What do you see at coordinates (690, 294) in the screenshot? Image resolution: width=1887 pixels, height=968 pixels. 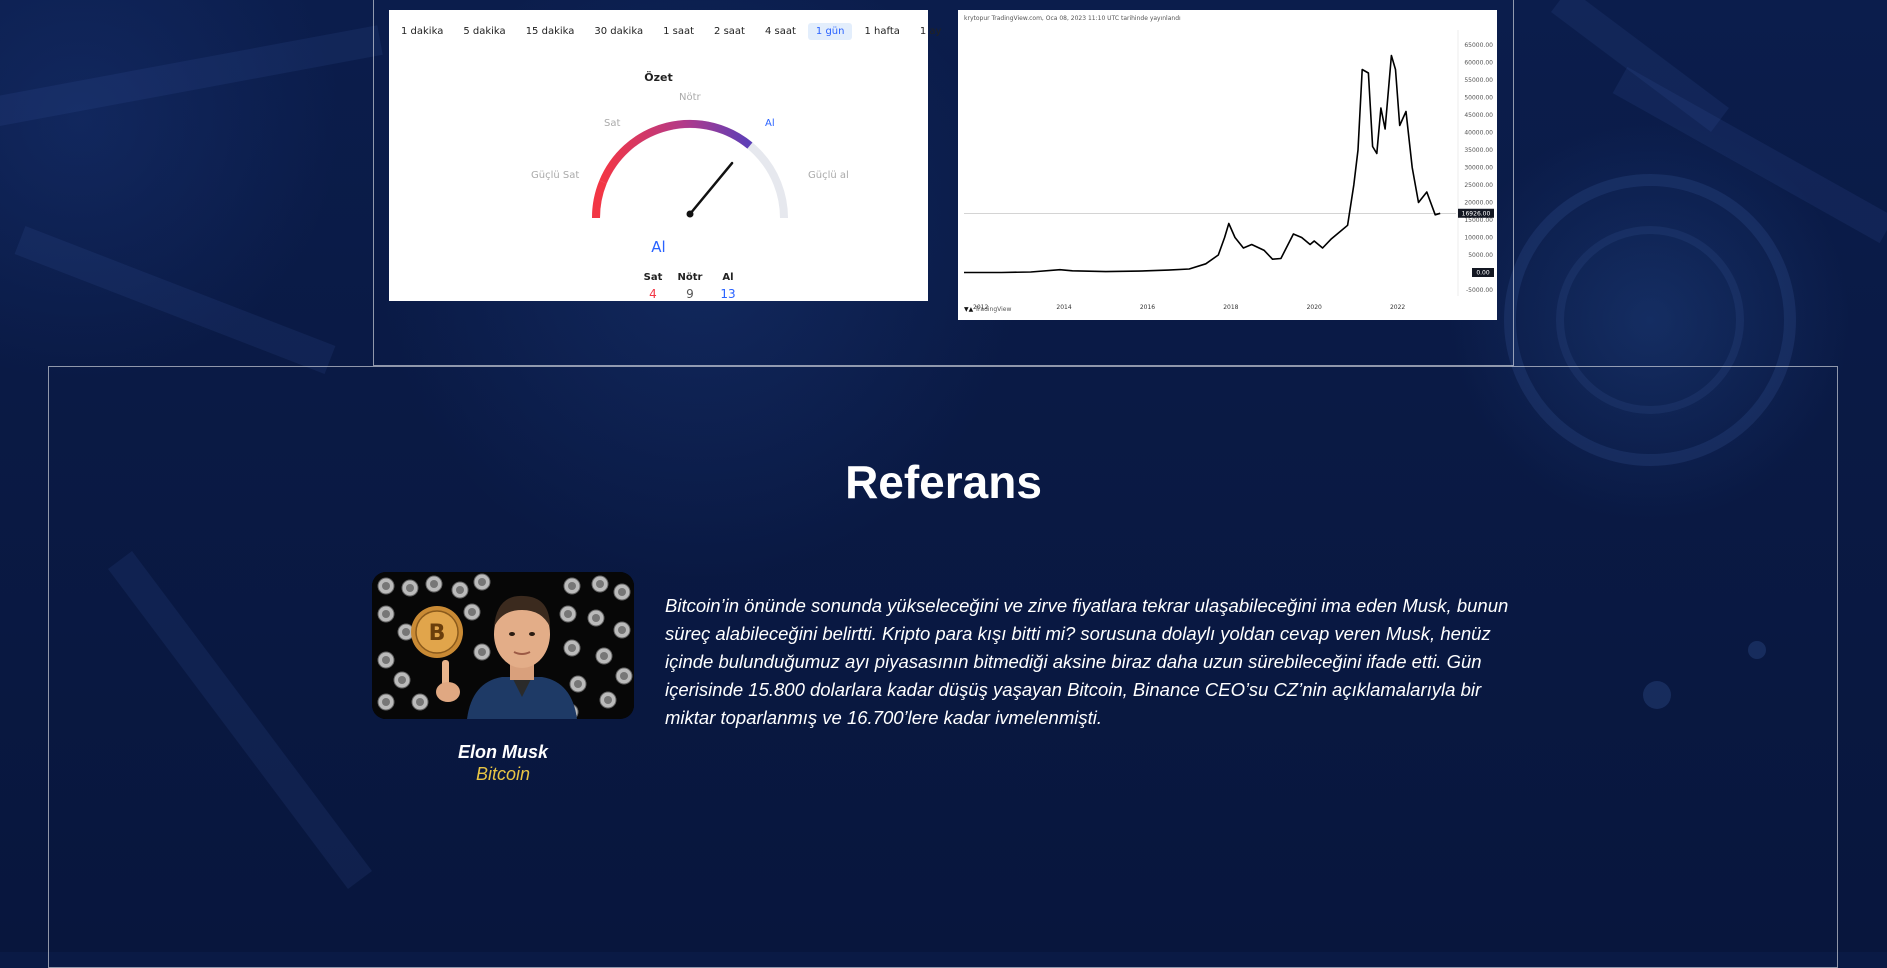 I see `count-neutral-value: 9` at bounding box center [690, 294].